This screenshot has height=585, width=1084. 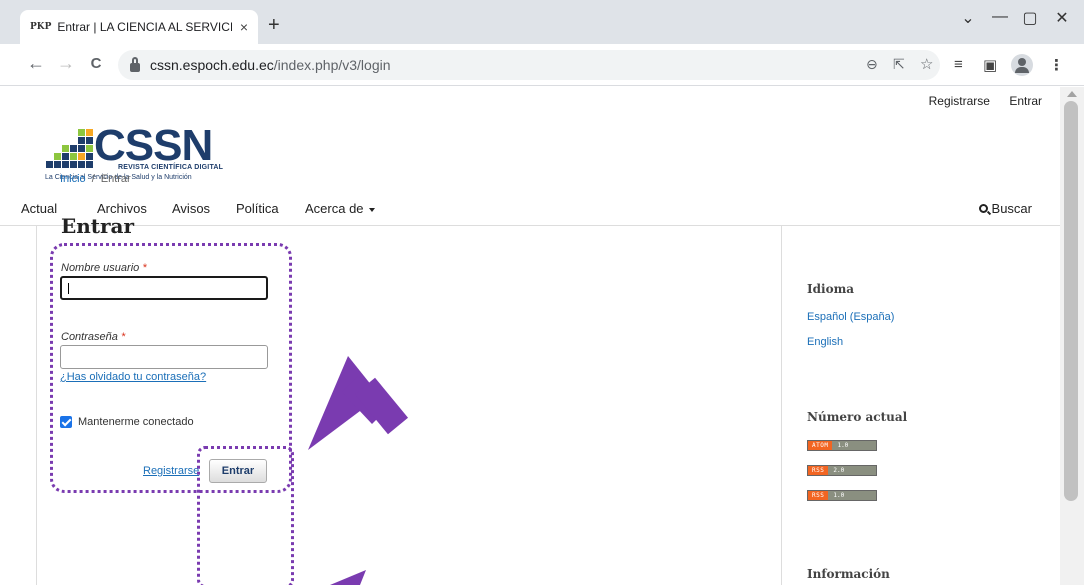 What do you see at coordinates (1030, 18) in the screenshot?
I see `maximize-icon: ▢` at bounding box center [1030, 18].